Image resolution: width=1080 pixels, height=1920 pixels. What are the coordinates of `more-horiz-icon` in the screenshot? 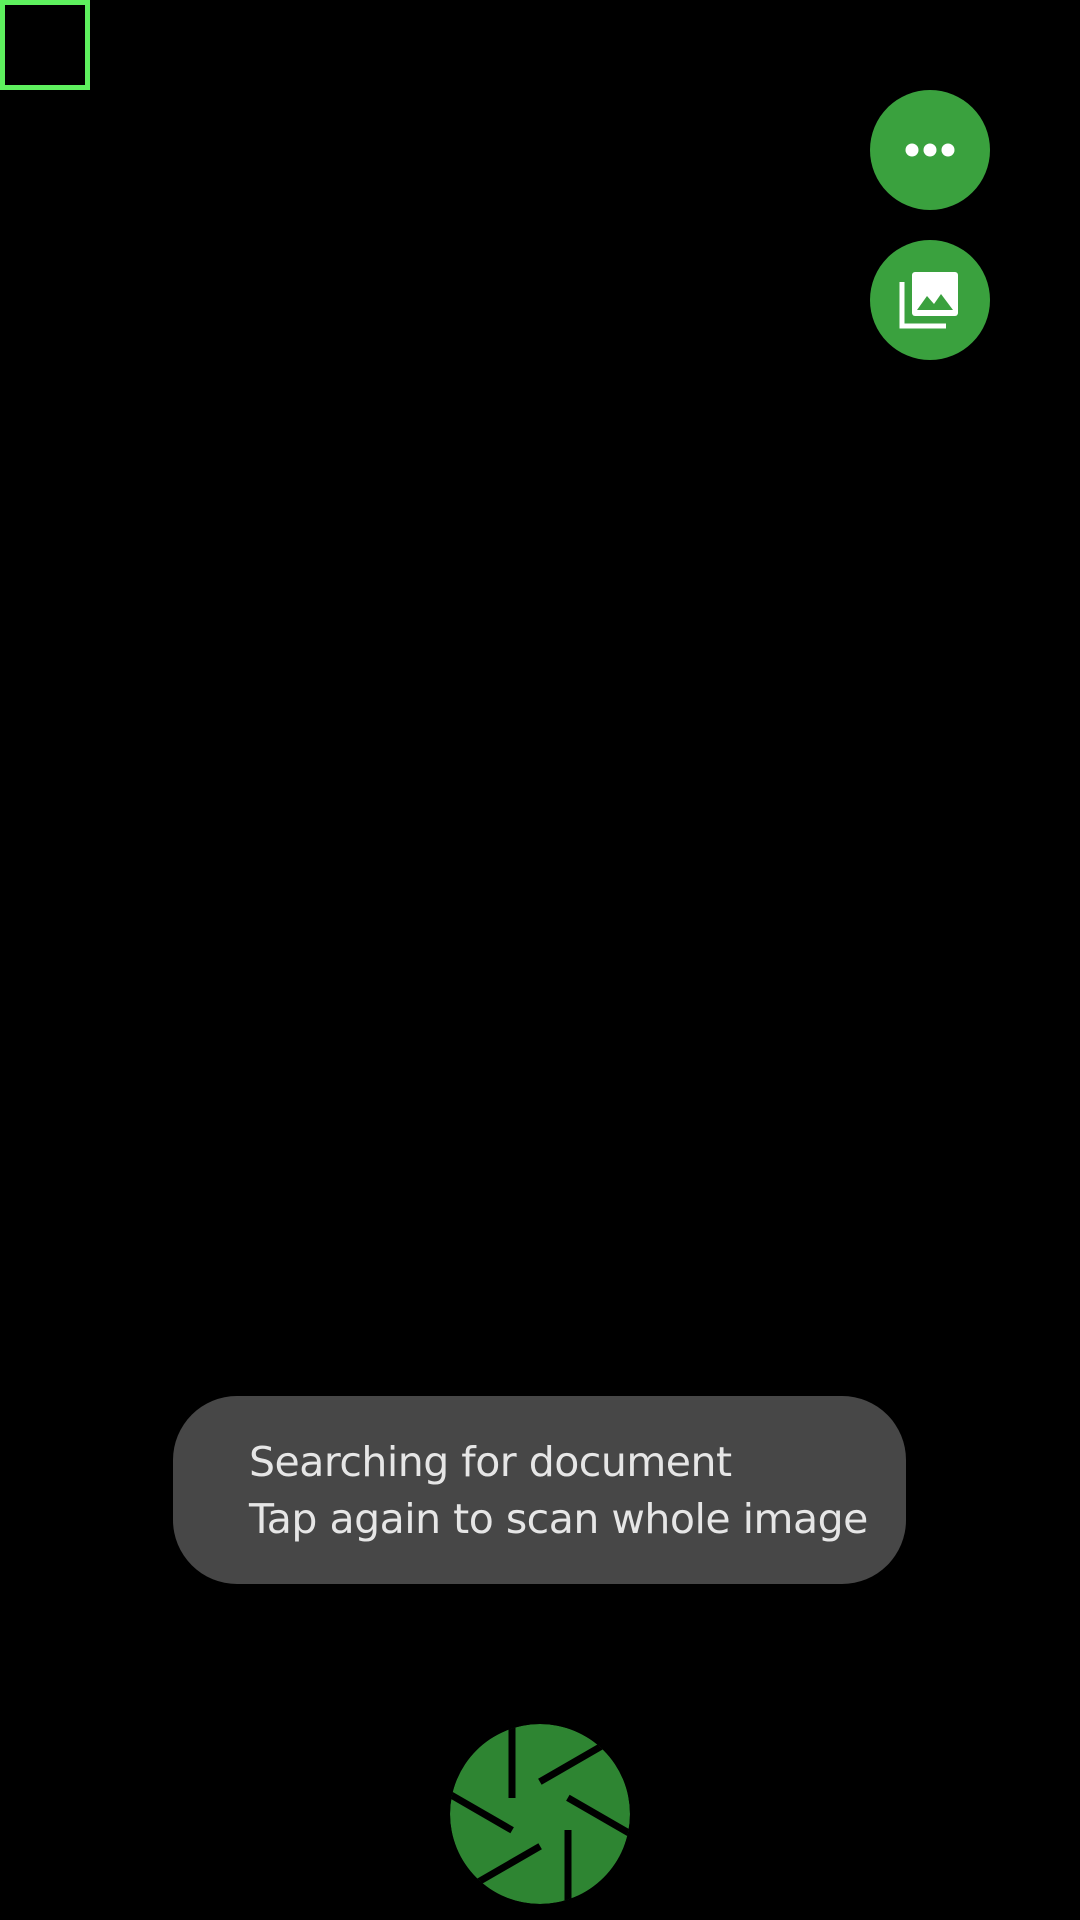 It's located at (930, 150).